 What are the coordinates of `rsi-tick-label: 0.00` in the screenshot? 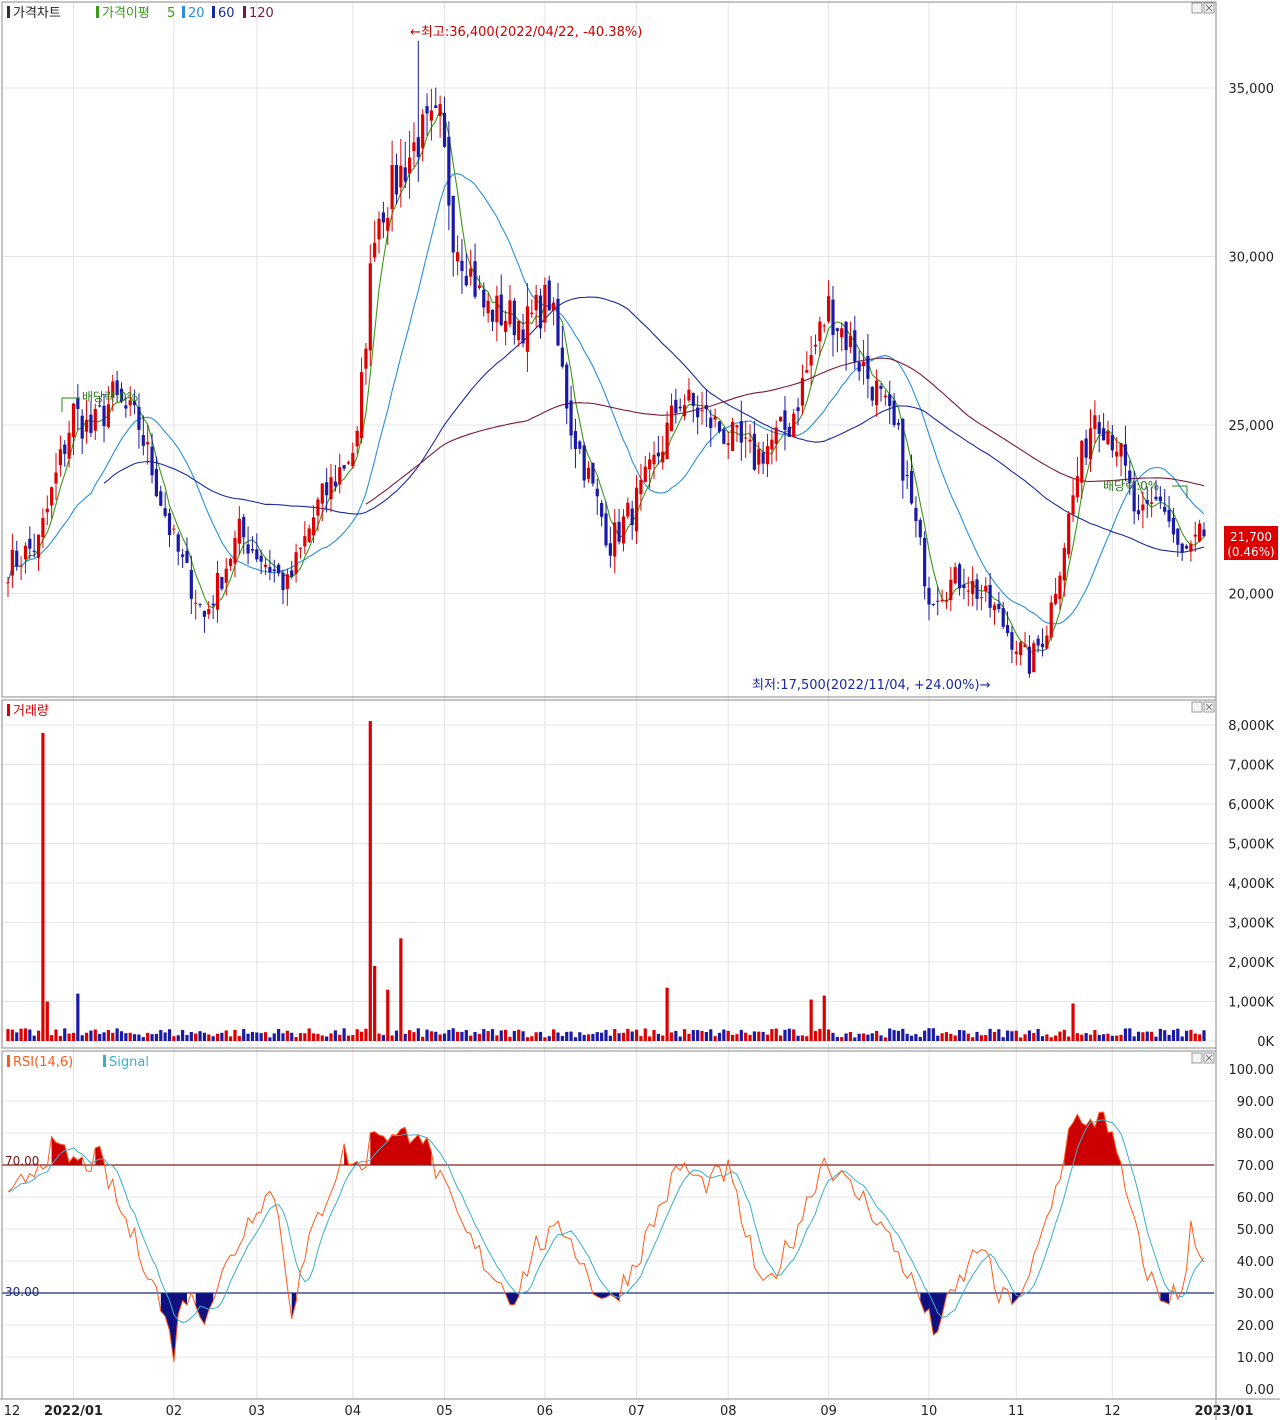 It's located at (1259, 1390).